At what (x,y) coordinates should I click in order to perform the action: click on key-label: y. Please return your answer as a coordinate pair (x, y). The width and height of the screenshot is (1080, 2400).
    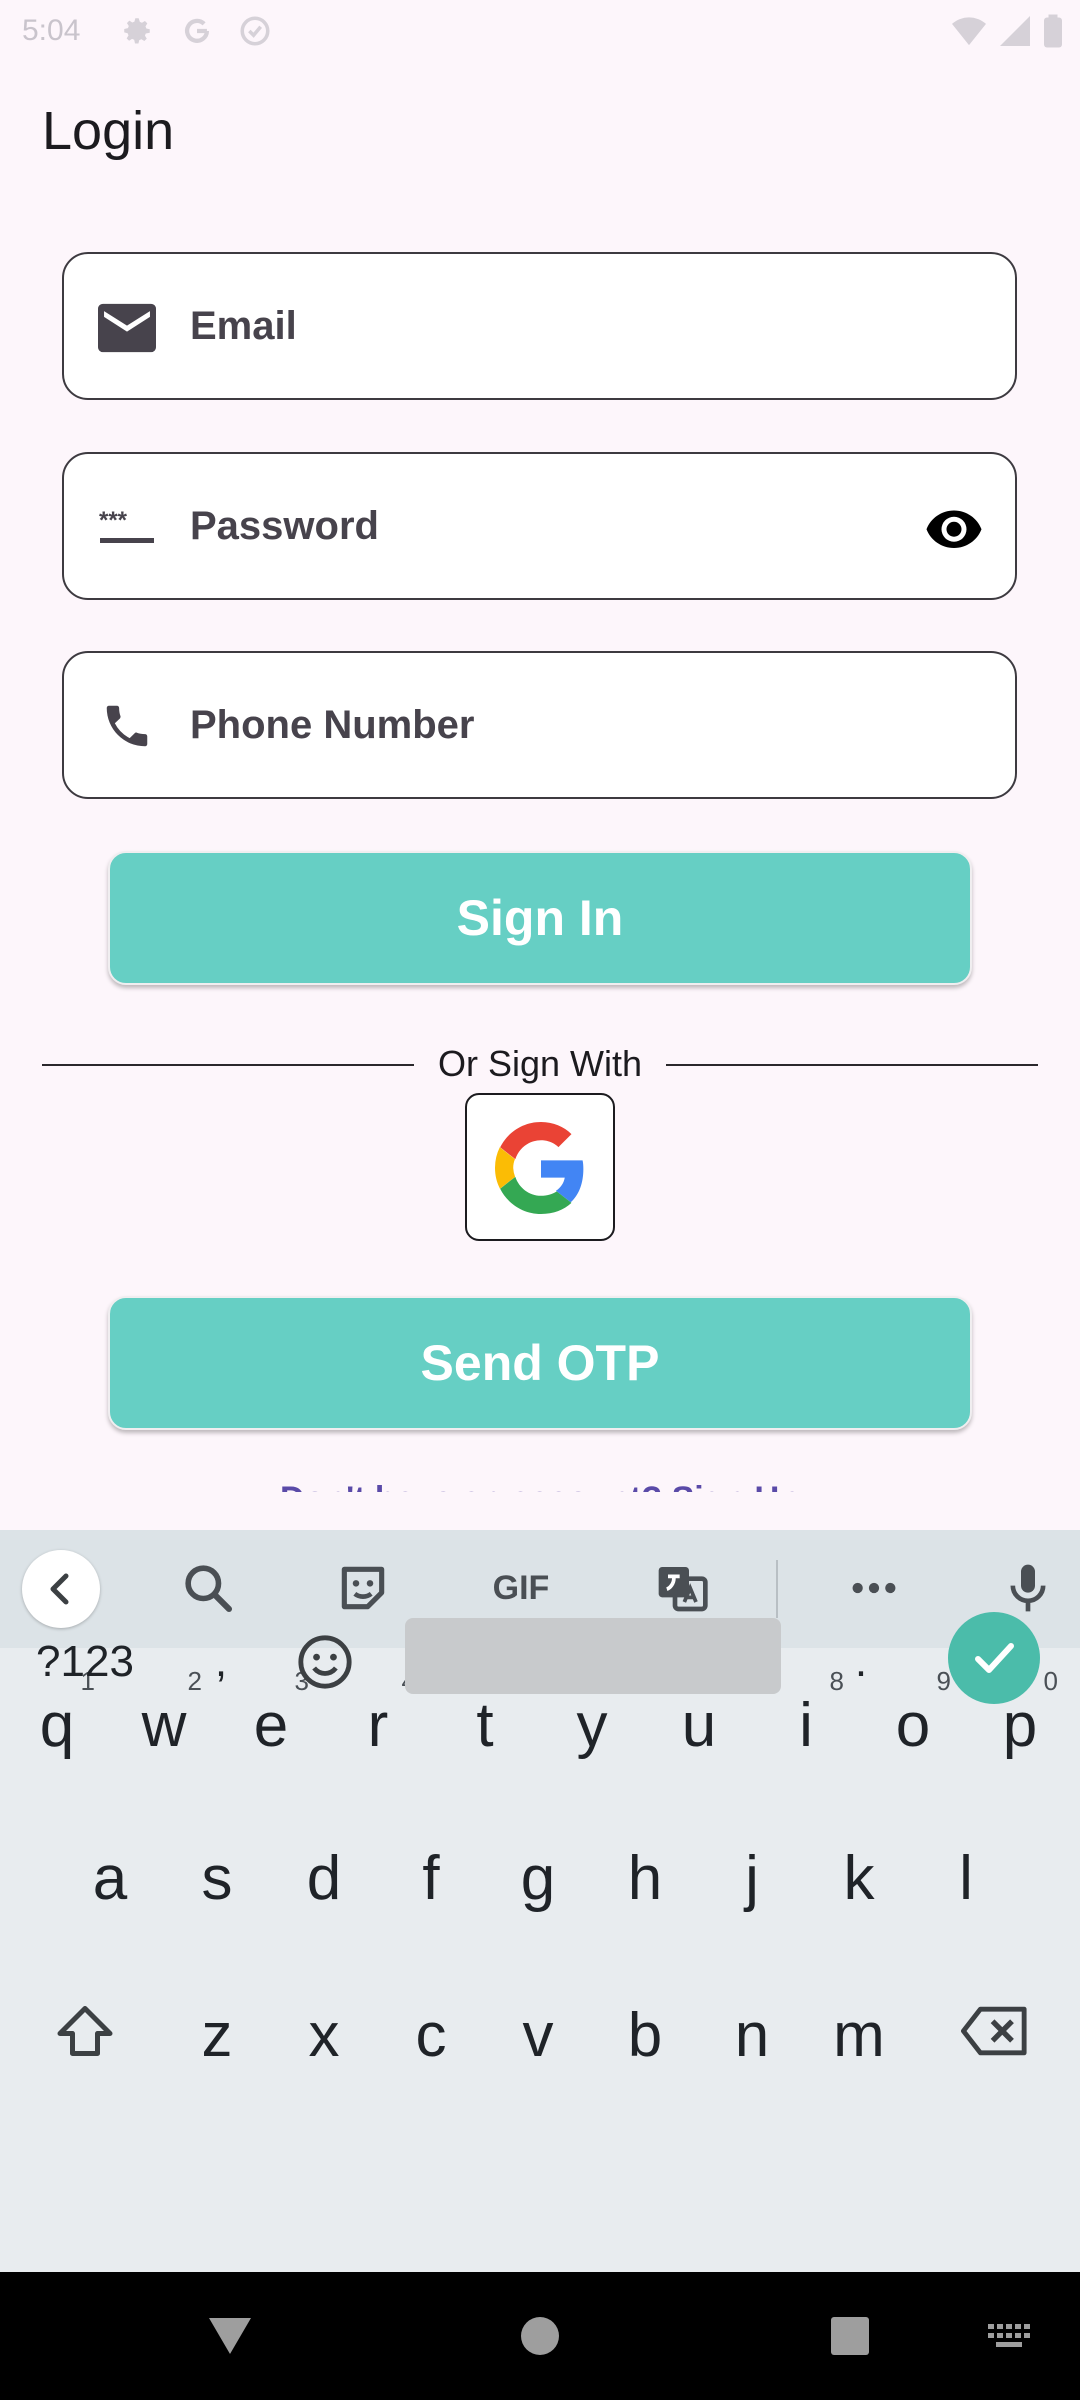
    Looking at the image, I should click on (592, 1725).